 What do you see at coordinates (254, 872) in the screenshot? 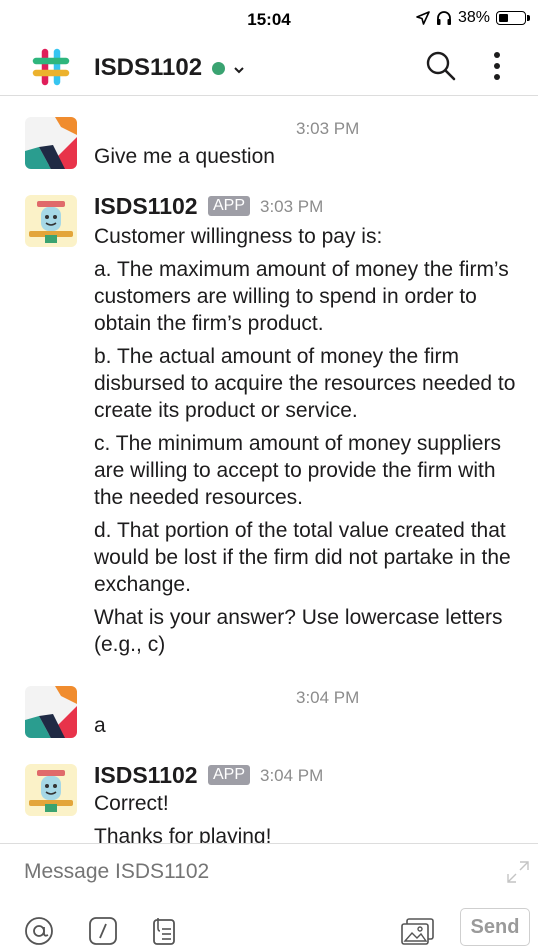
I see `message-input` at bounding box center [254, 872].